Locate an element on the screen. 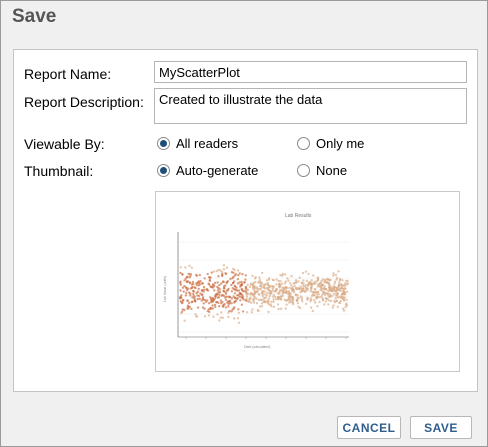  radio-auto-generate: Auto-generate is located at coordinates (207, 170).